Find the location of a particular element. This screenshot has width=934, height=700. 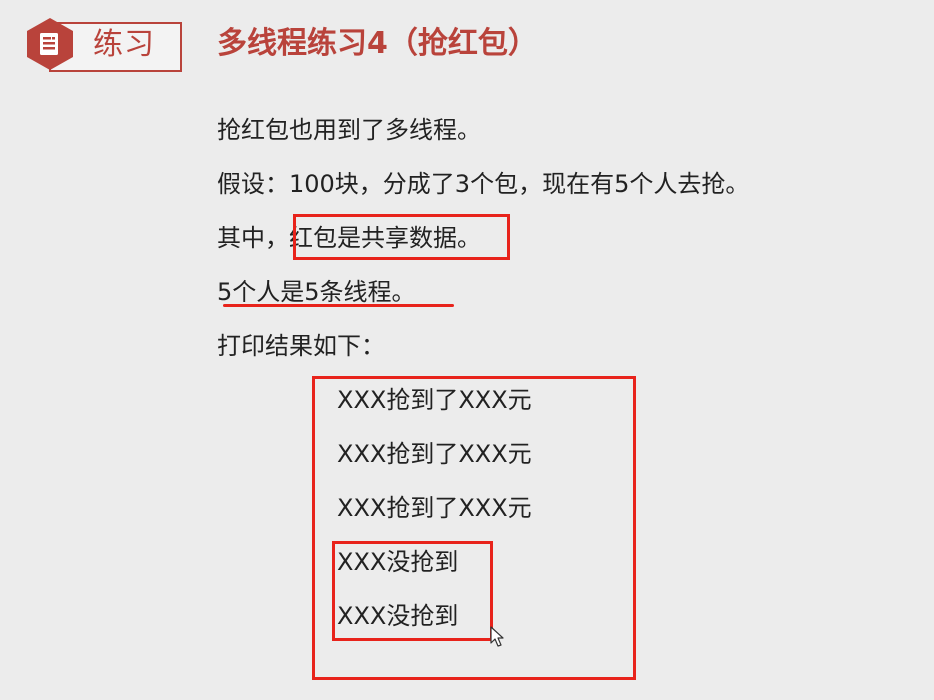

exercise-badge: 练习 is located at coordinates (102, 44).